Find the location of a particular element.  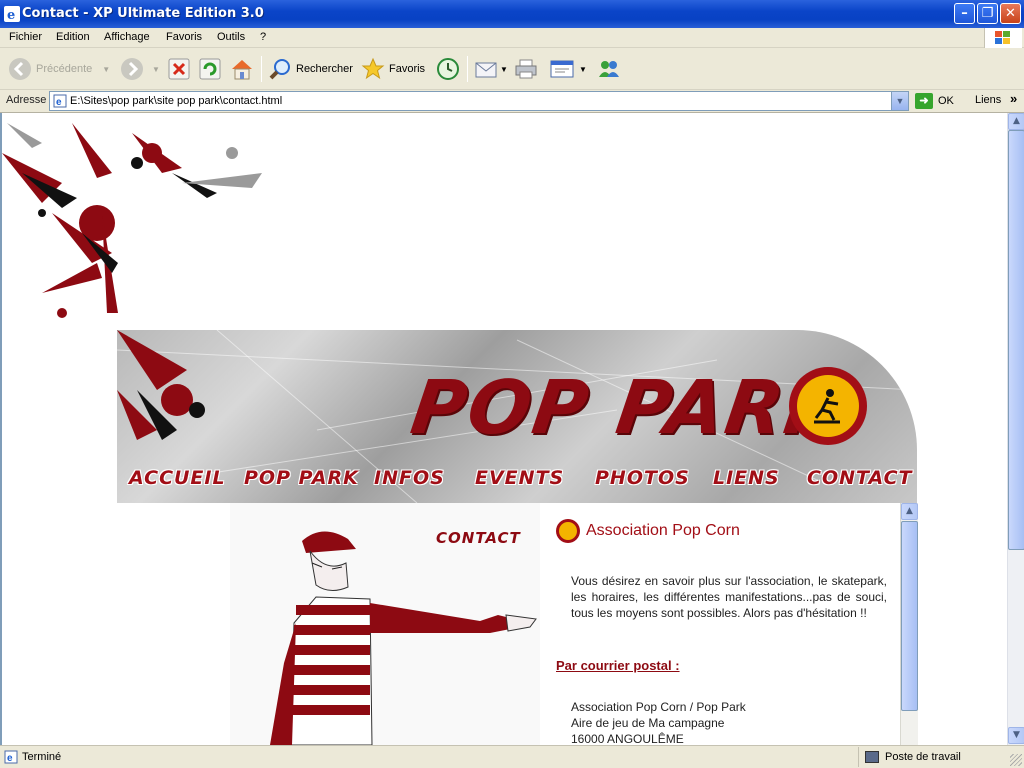

messenger-icon is located at coordinates (609, 69).